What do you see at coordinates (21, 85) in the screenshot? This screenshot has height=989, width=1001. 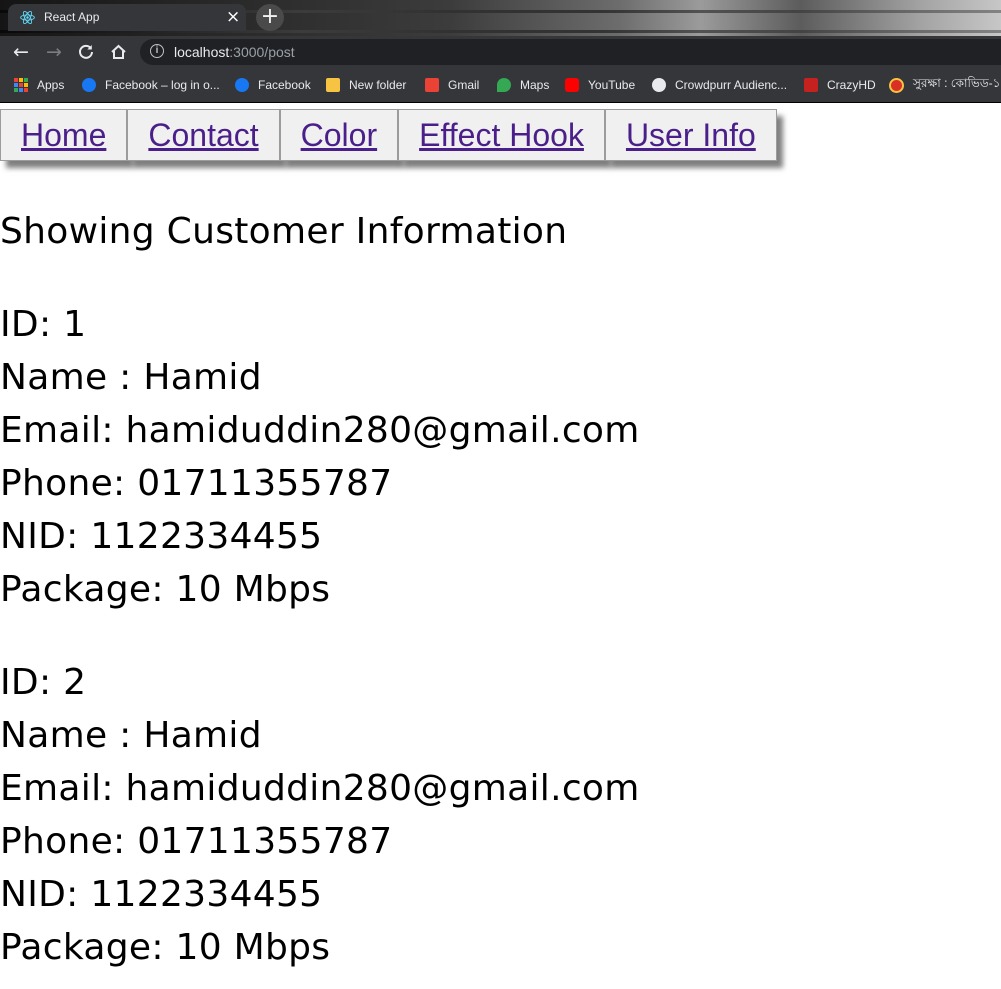 I see `apps-grid-icon` at bounding box center [21, 85].